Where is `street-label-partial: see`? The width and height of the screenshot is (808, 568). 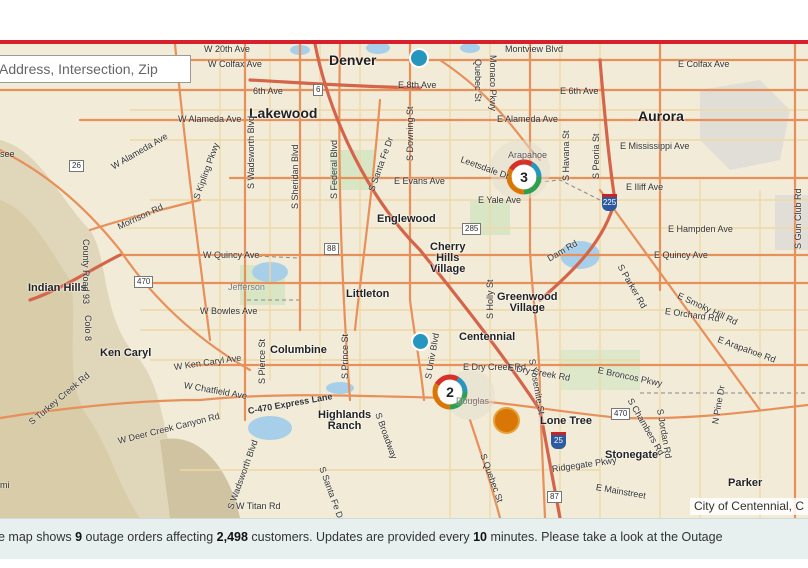 street-label-partial: see is located at coordinates (7, 154).